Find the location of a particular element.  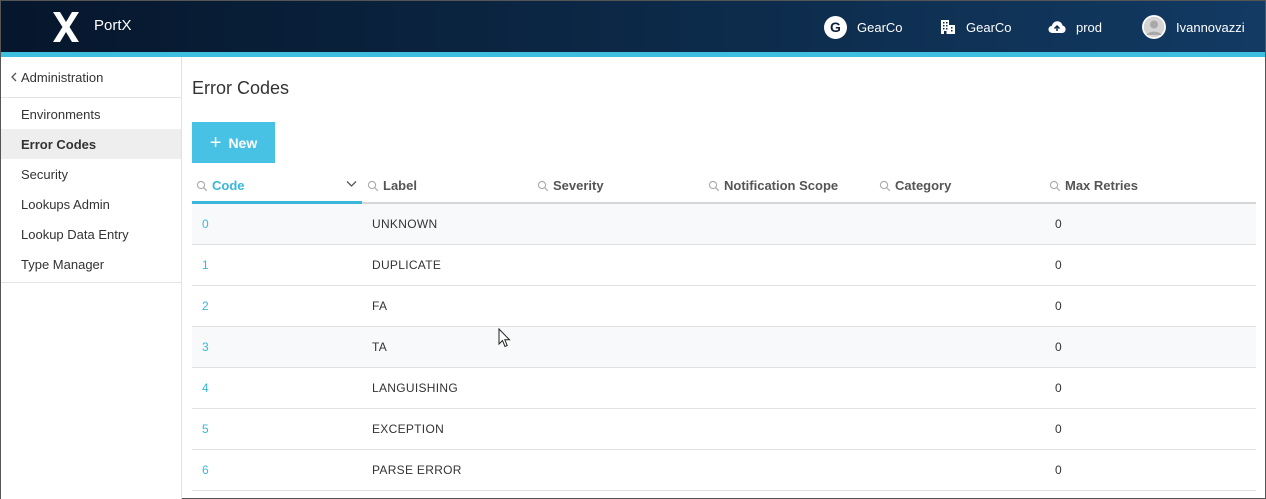

code-cell: 2 is located at coordinates (205, 306).